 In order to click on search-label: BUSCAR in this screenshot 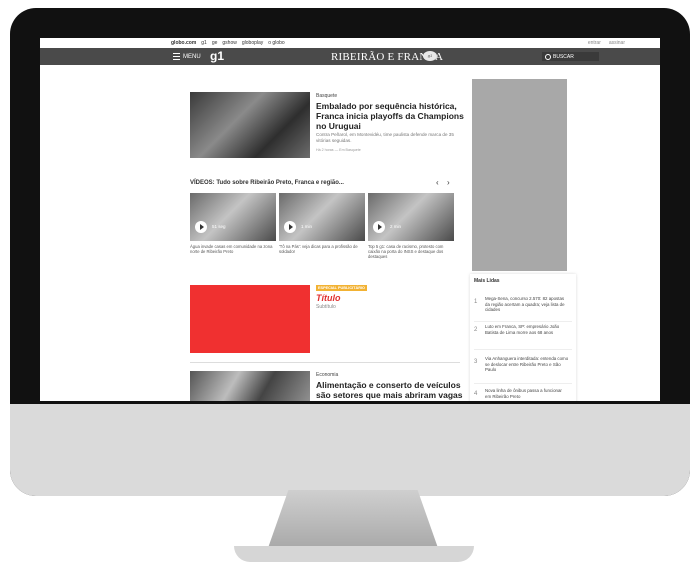, I will do `click(563, 56)`.